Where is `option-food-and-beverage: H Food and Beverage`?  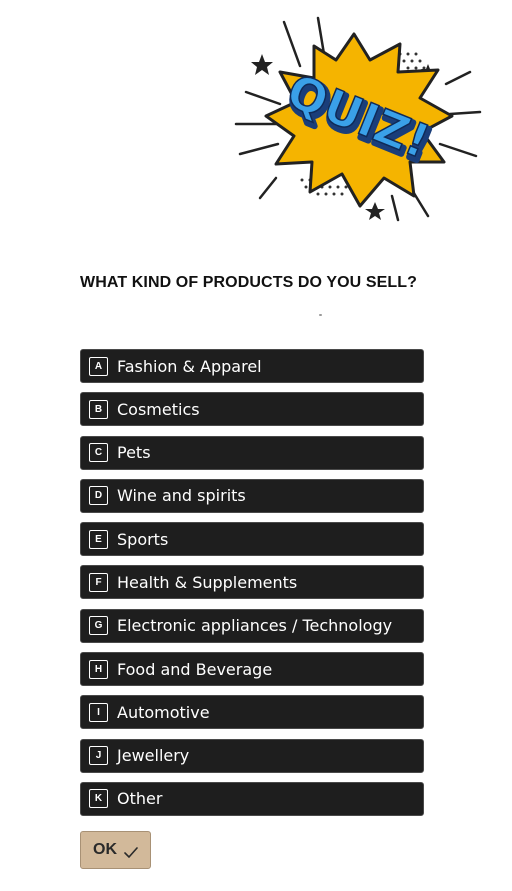 option-food-and-beverage: H Food and Beverage is located at coordinates (252, 669).